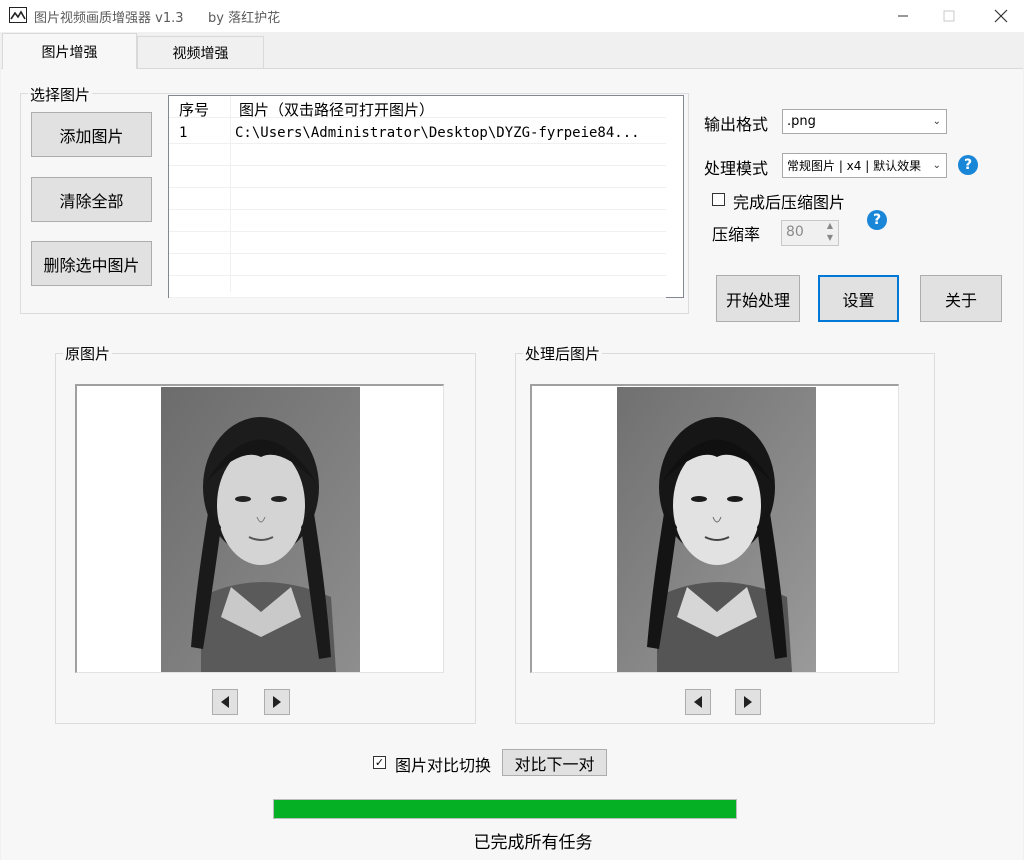  I want to click on output-format-label: 输出格式, so click(736, 124).